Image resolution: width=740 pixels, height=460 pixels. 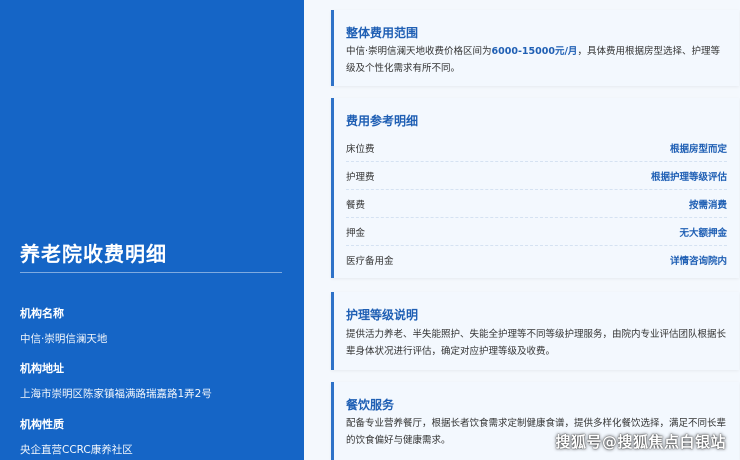 What do you see at coordinates (76, 436) in the screenshot?
I see `field-institution-type: 机构性质 央企直营CCRC康养社区` at bounding box center [76, 436].